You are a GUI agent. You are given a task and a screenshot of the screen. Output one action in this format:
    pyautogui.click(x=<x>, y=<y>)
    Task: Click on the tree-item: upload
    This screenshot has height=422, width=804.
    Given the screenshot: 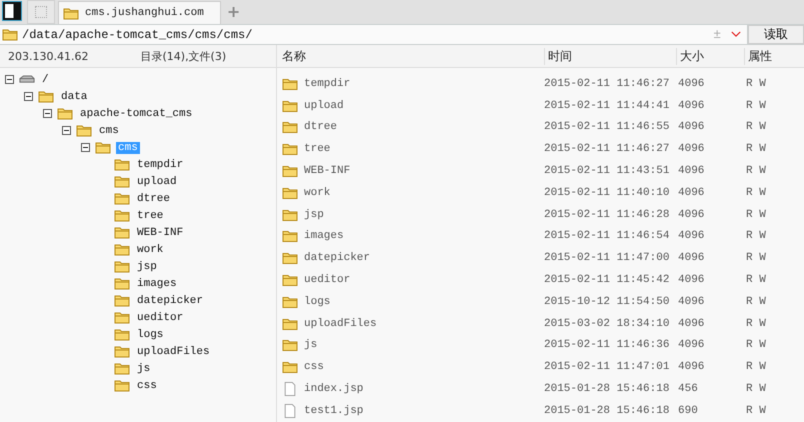 What is the action you would take?
    pyautogui.click(x=157, y=182)
    